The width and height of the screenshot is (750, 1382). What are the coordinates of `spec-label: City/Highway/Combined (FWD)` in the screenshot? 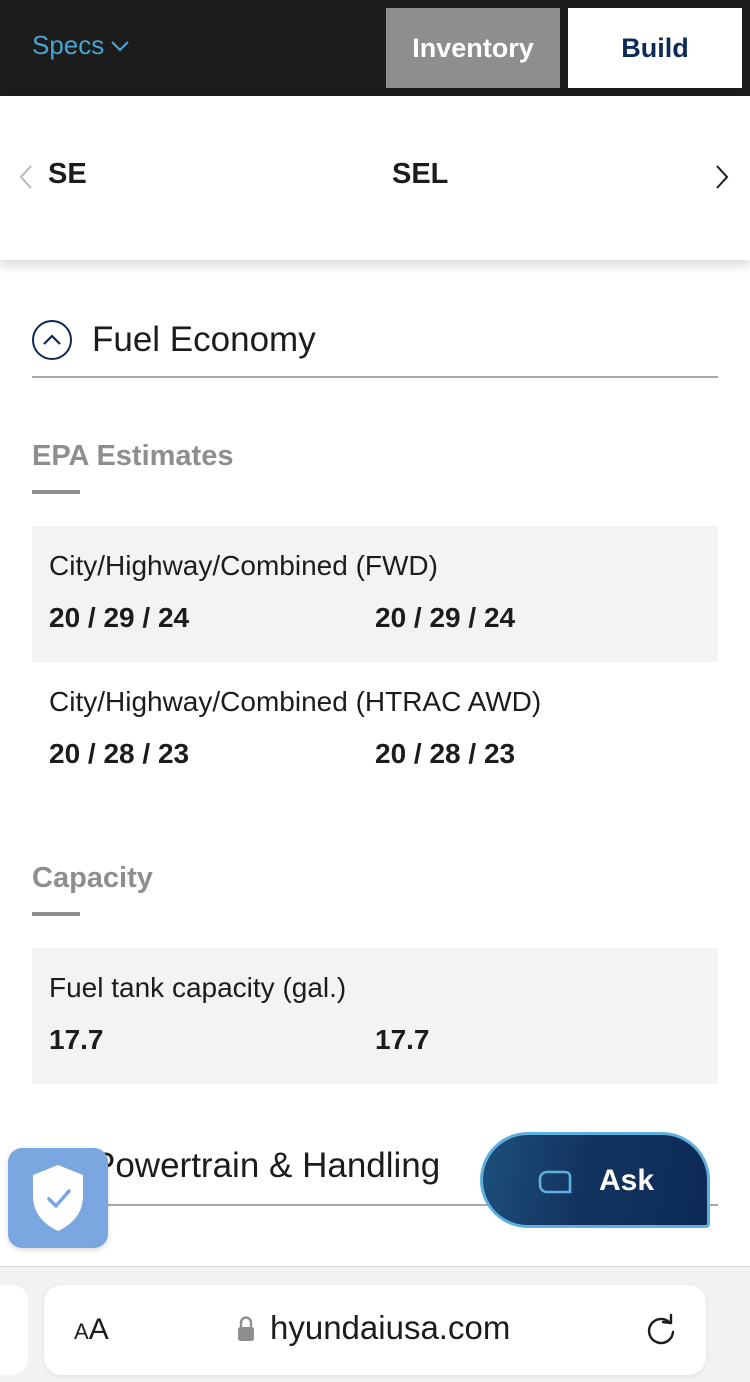 It's located at (243, 565).